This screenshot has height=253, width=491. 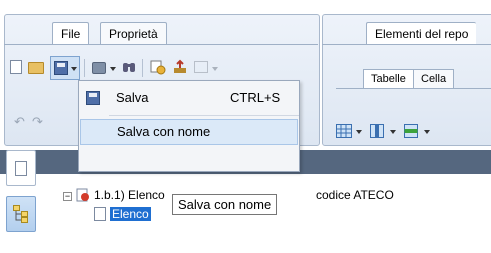 I want to click on insert-column-dropdown-icon, so click(x=393, y=132).